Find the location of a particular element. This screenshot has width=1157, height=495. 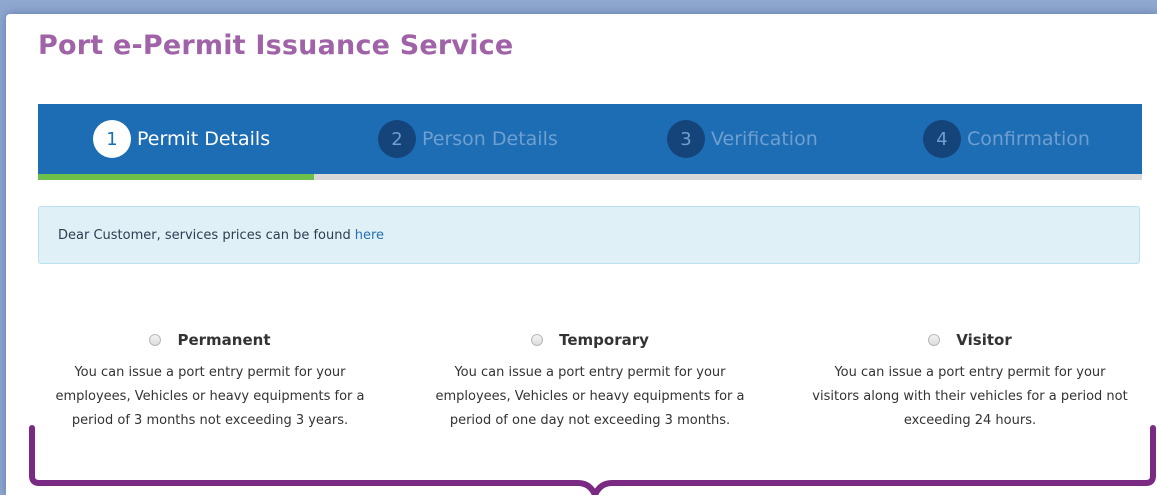

visitor-radio is located at coordinates (934, 340).